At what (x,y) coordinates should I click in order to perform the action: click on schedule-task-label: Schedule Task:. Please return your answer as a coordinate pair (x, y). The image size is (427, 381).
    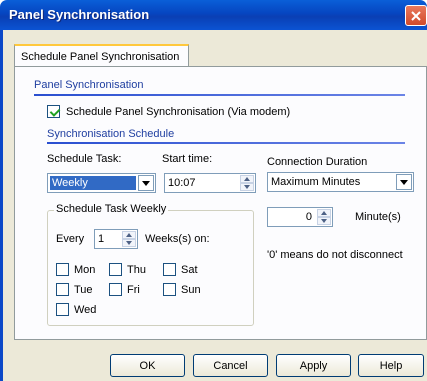
    Looking at the image, I should click on (84, 159).